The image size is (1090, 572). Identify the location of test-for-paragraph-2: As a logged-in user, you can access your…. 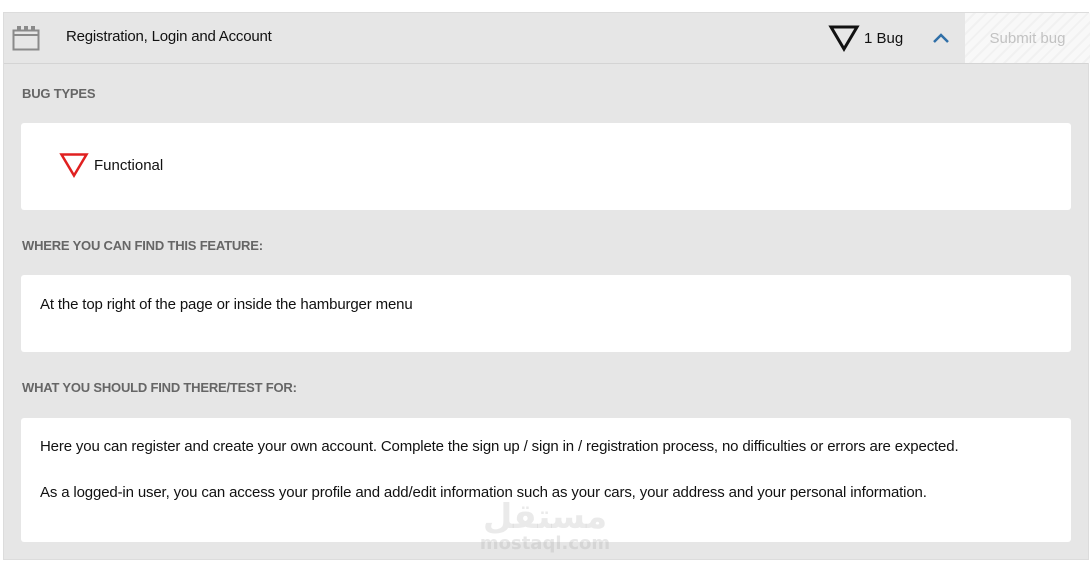
(483, 492).